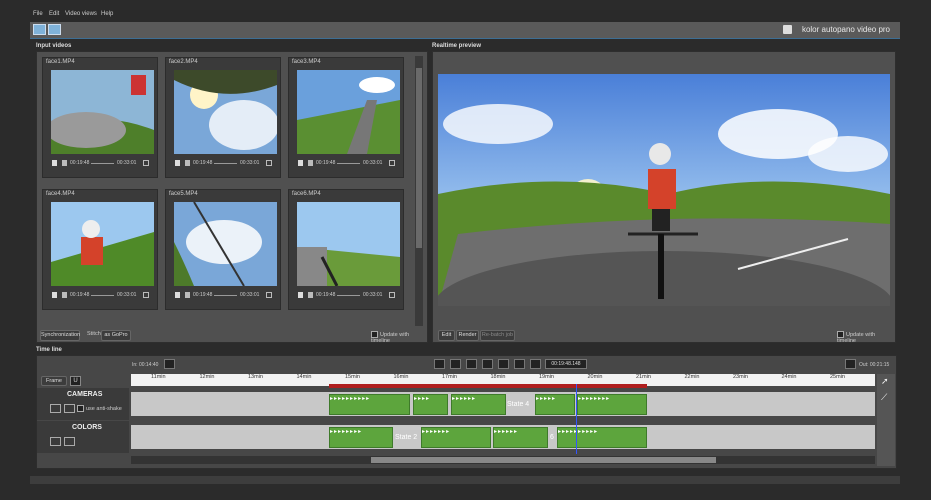 The height and width of the screenshot is (500, 931). What do you see at coordinates (183, 194) in the screenshot?
I see `video-name: face5.MP4` at bounding box center [183, 194].